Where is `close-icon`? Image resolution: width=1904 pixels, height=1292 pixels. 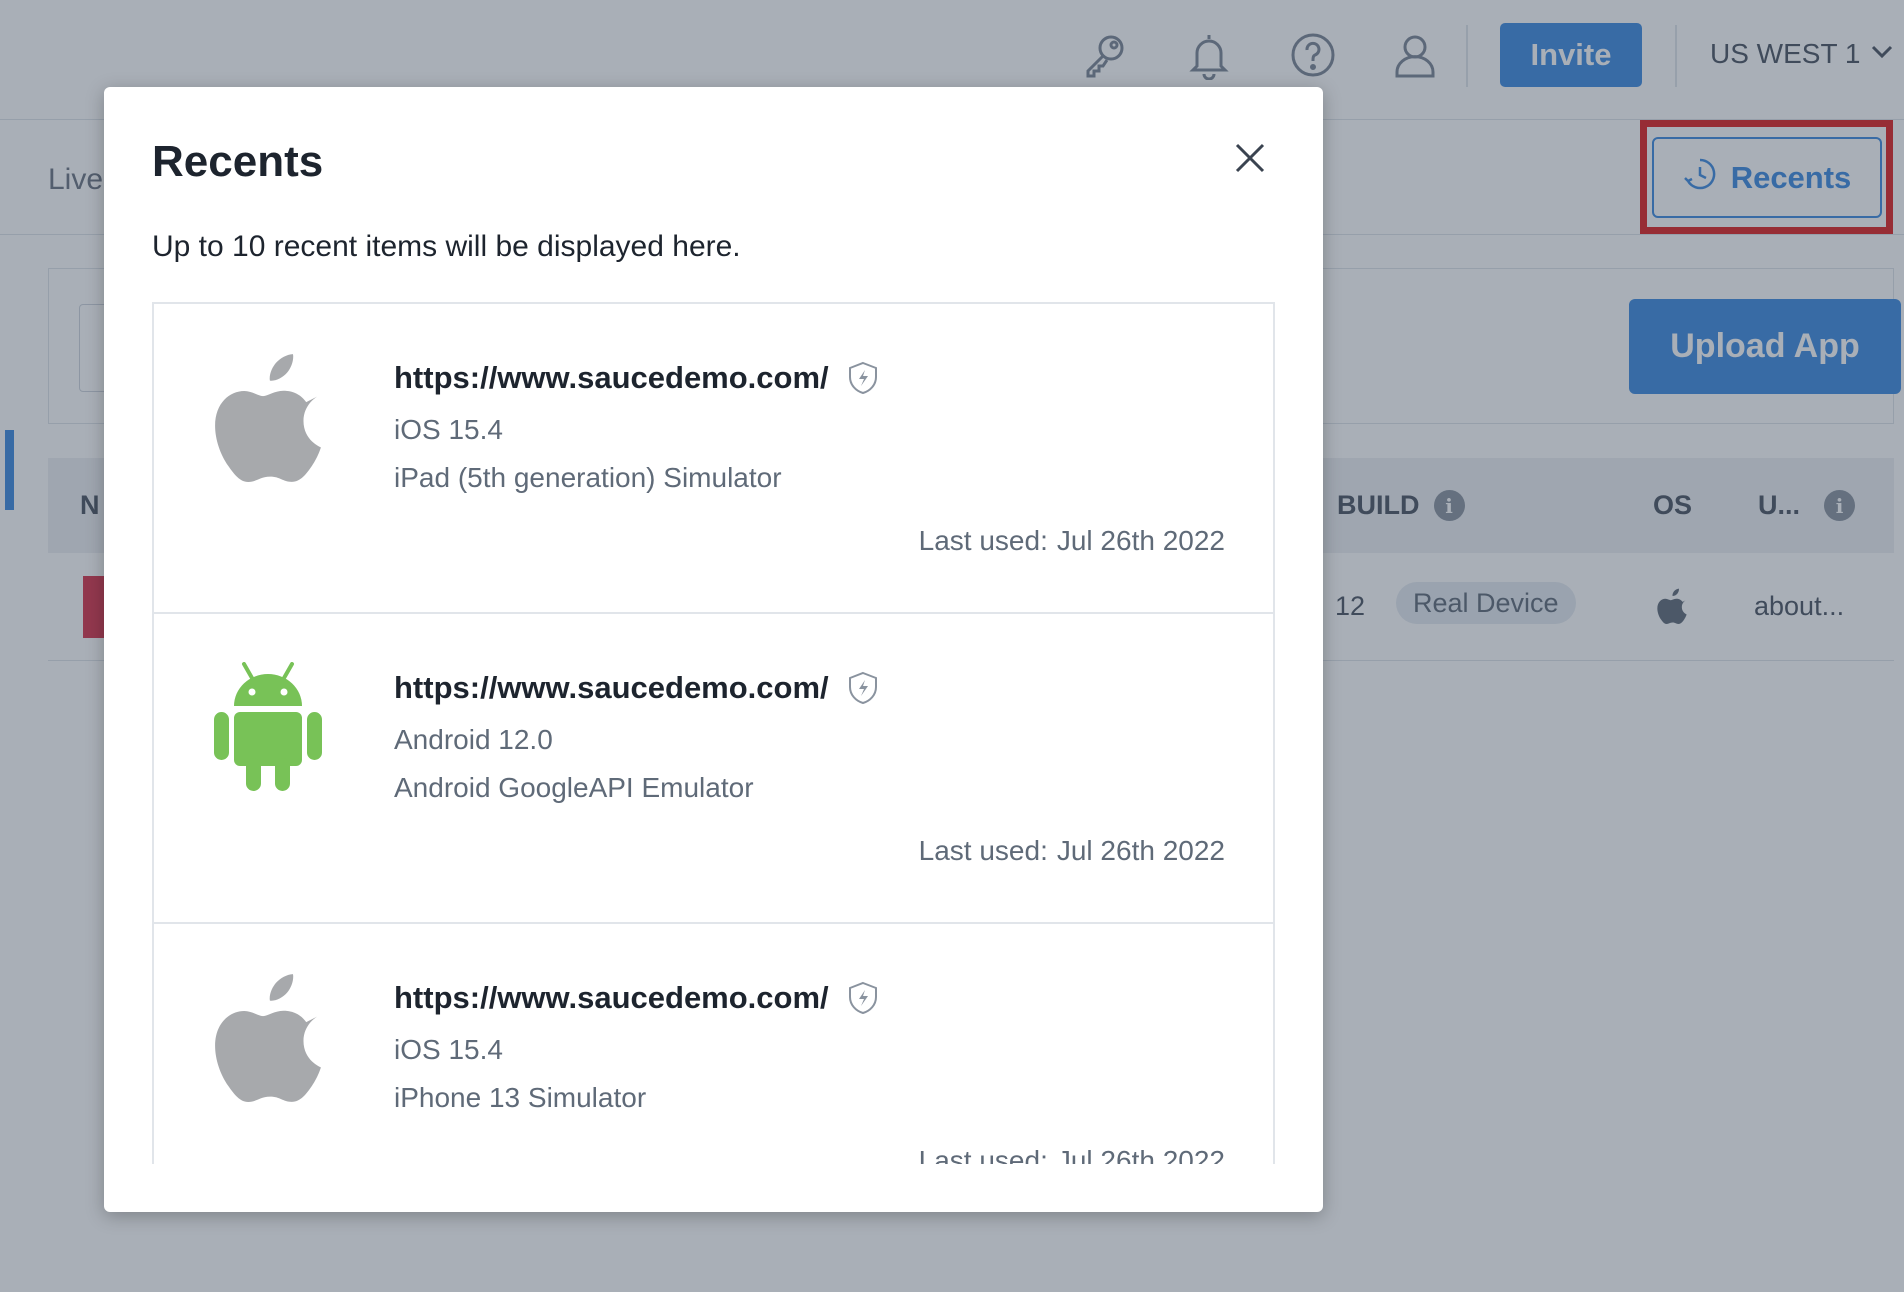
close-icon is located at coordinates (1250, 158).